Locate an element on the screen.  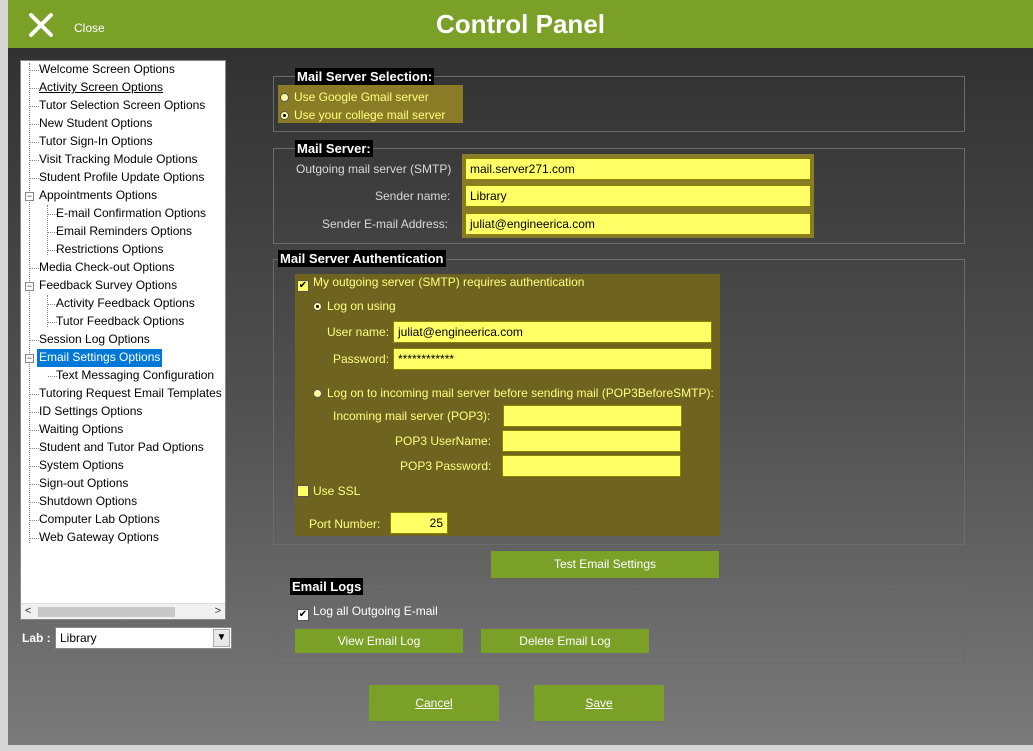
tree-item-sign-out: Sign-out Options is located at coordinates (83, 484).